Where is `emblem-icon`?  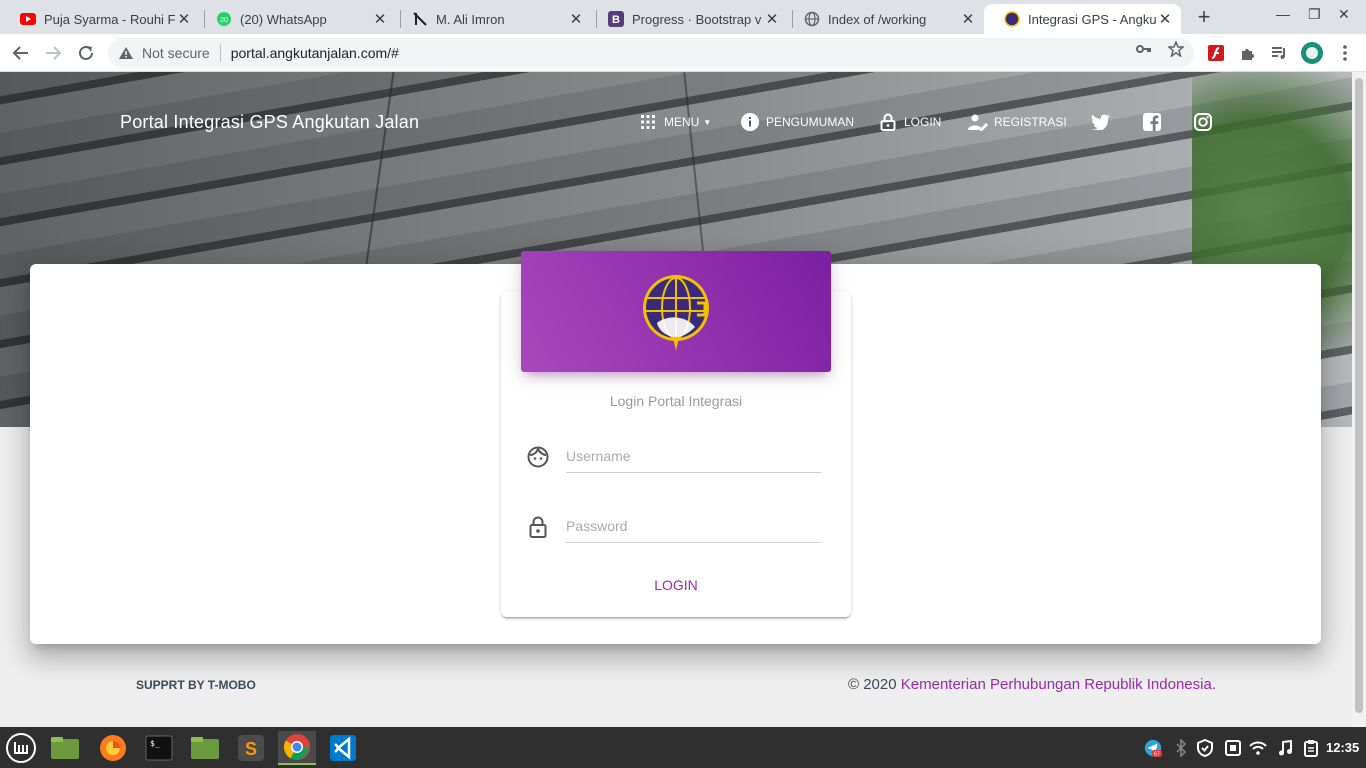
emblem-icon is located at coordinates (1012, 19).